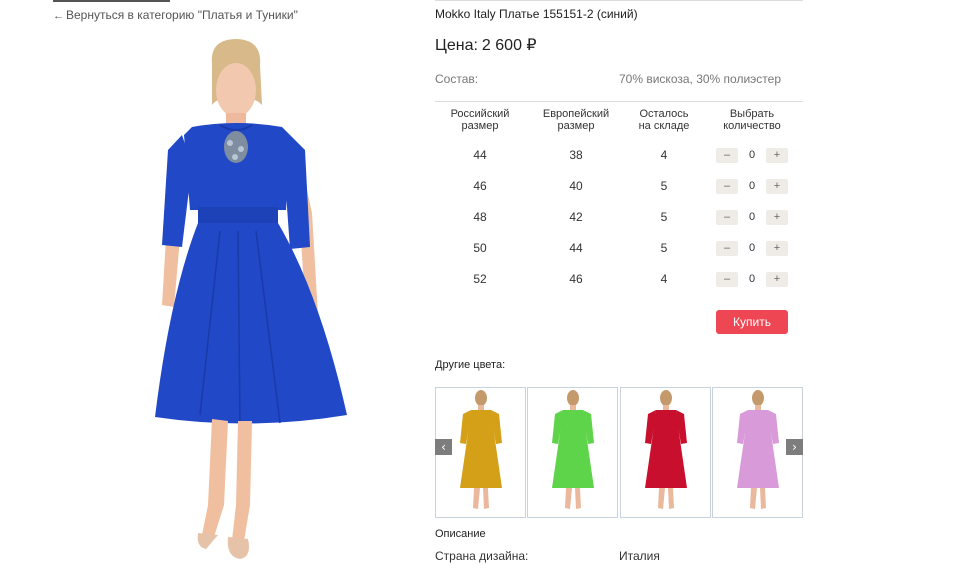 The height and width of the screenshot is (582, 964). What do you see at coordinates (576, 279) in the screenshot?
I see `eu-size-cell: 46` at bounding box center [576, 279].